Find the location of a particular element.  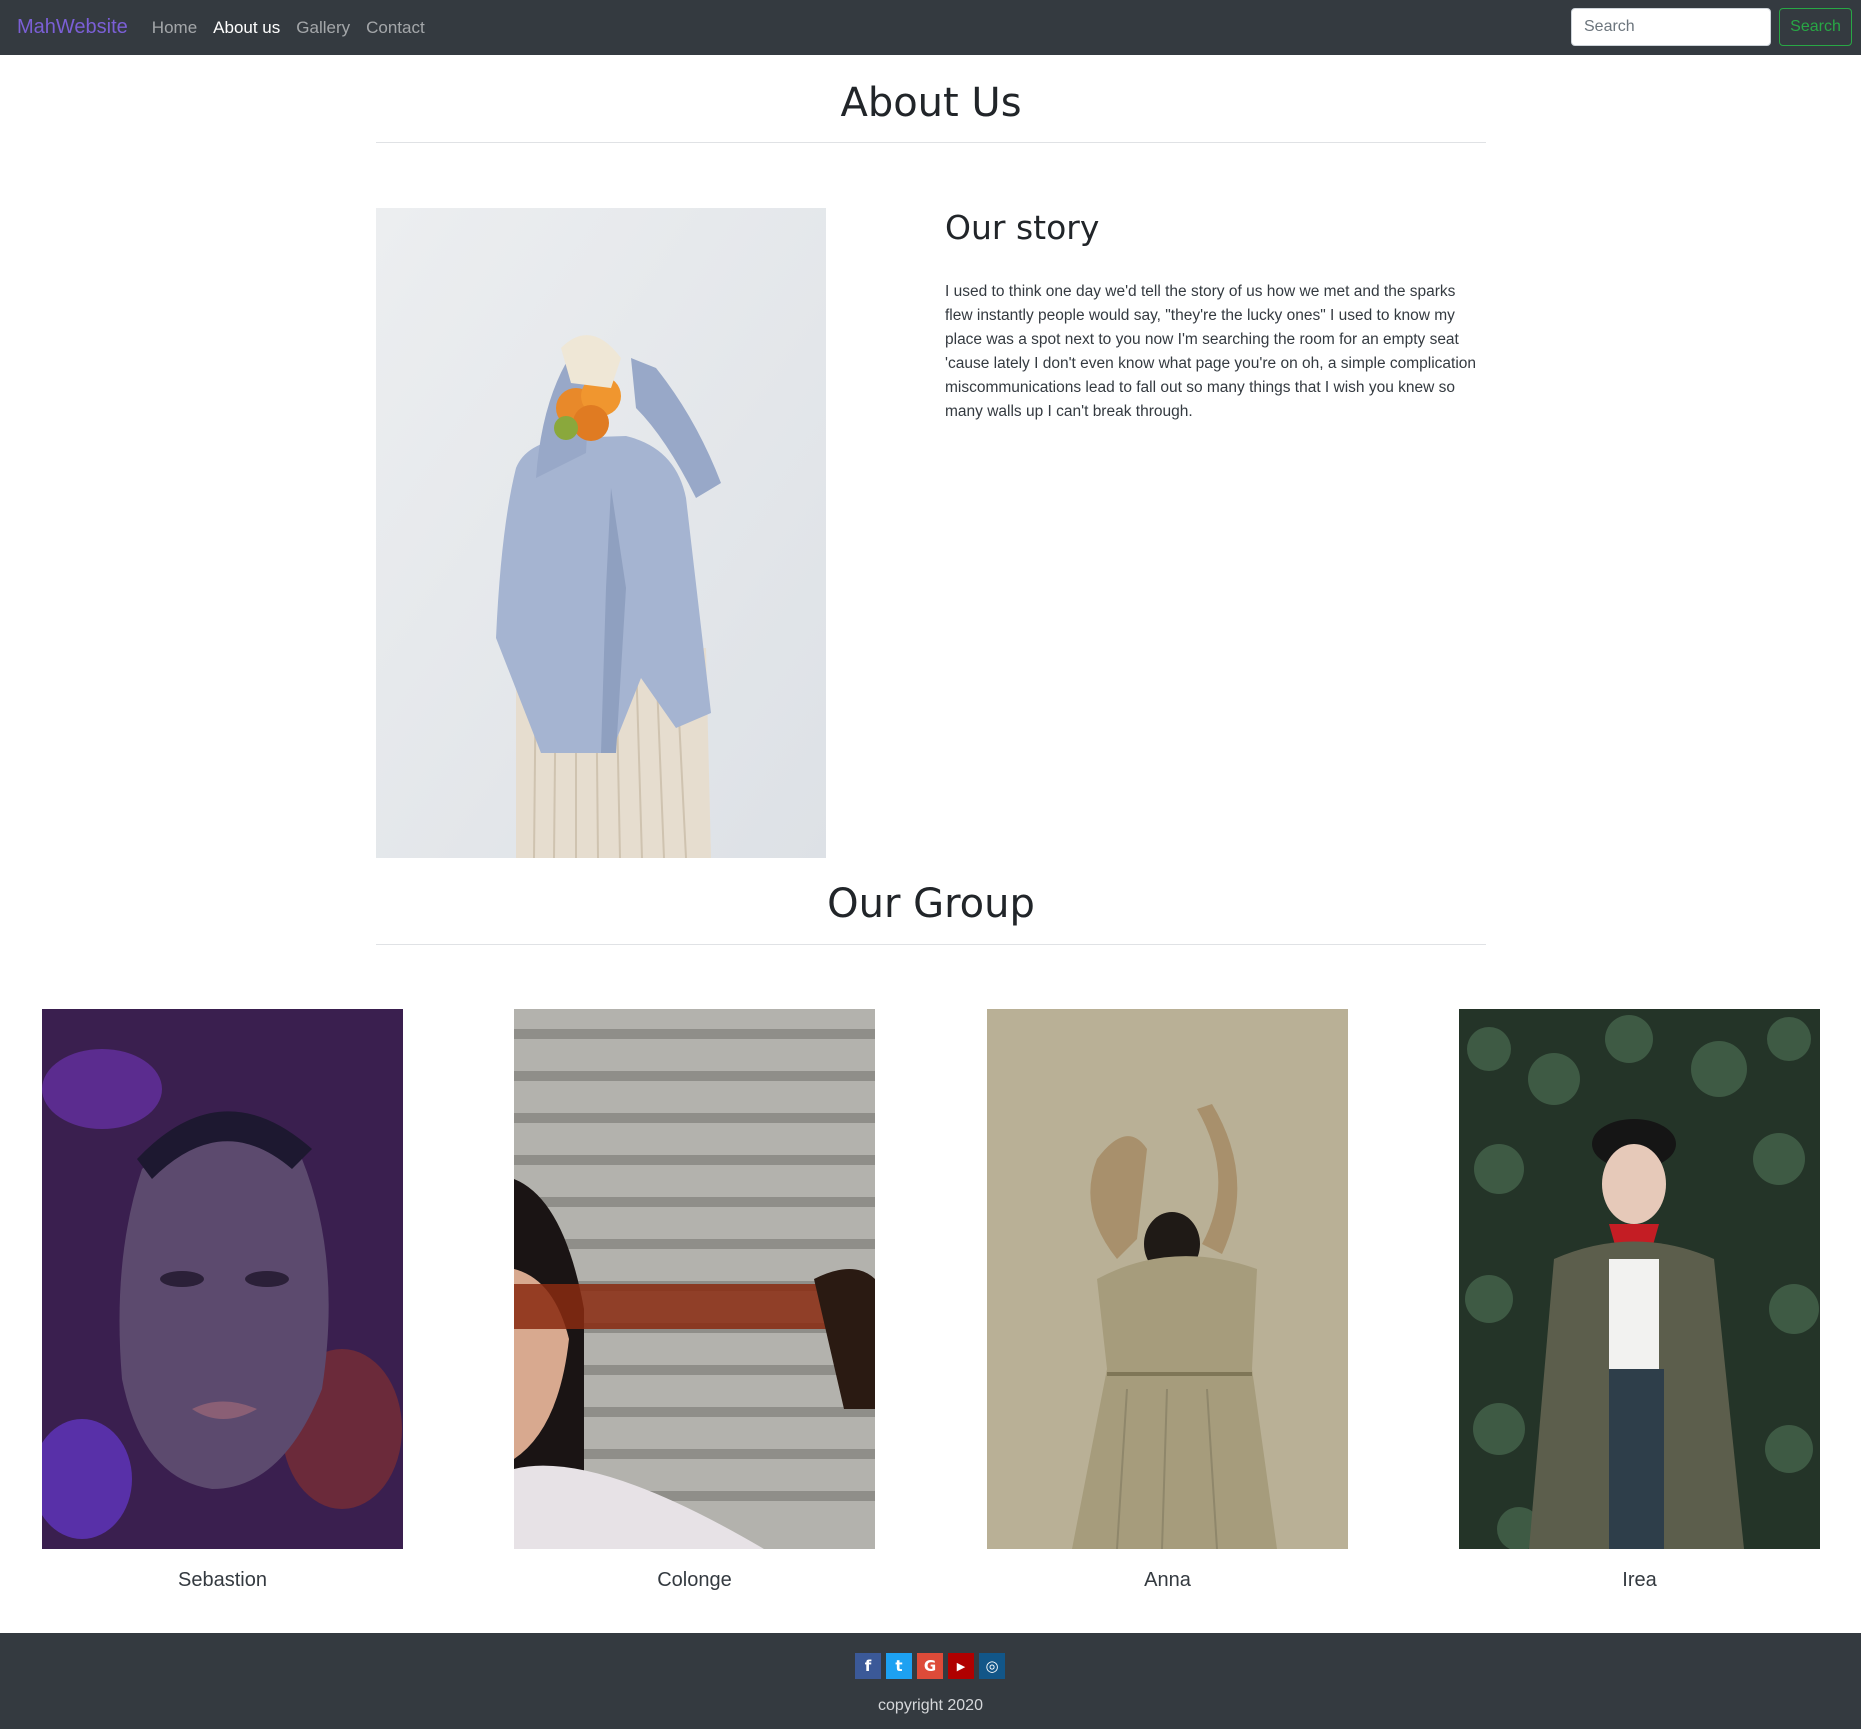

member-card-colonge: Colonge is located at coordinates (694, 1300).